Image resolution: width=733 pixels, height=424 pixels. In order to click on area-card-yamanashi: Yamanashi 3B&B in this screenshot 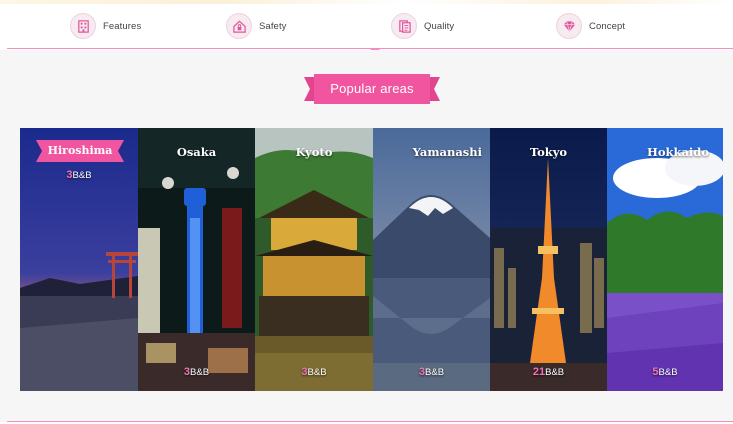, I will do `click(431, 259)`.